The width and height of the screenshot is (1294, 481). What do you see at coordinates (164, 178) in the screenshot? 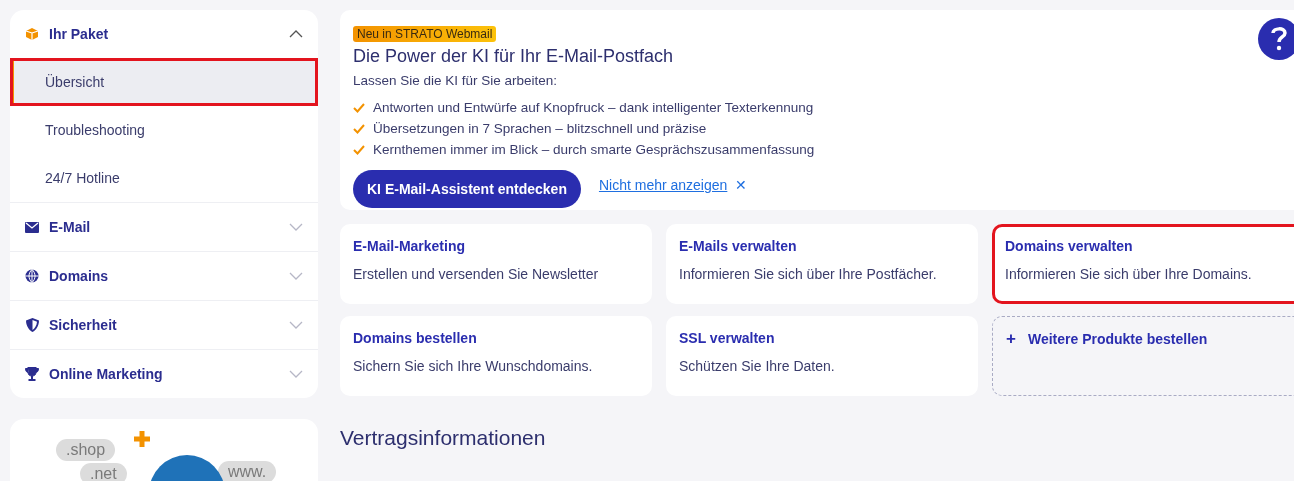
I see `nav-item: 24/7 Hotline` at bounding box center [164, 178].